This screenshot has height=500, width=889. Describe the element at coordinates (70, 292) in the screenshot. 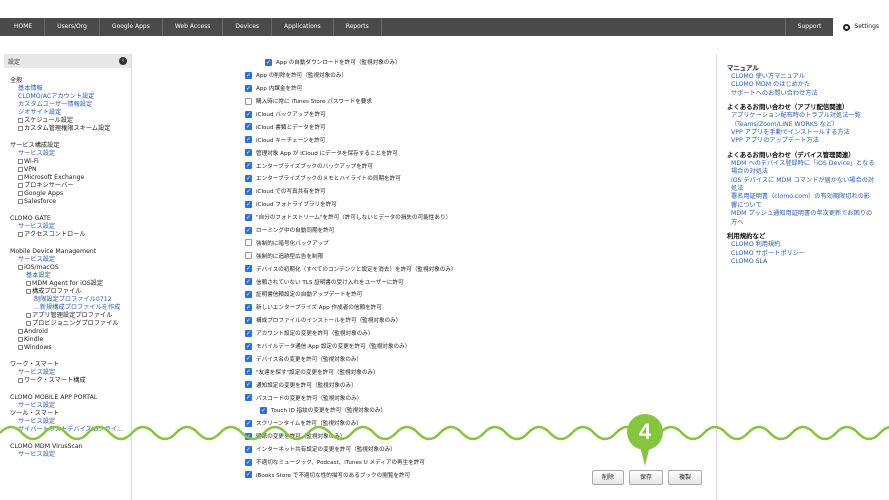

I see `sidebar-node: 構成プロファイル` at that location.